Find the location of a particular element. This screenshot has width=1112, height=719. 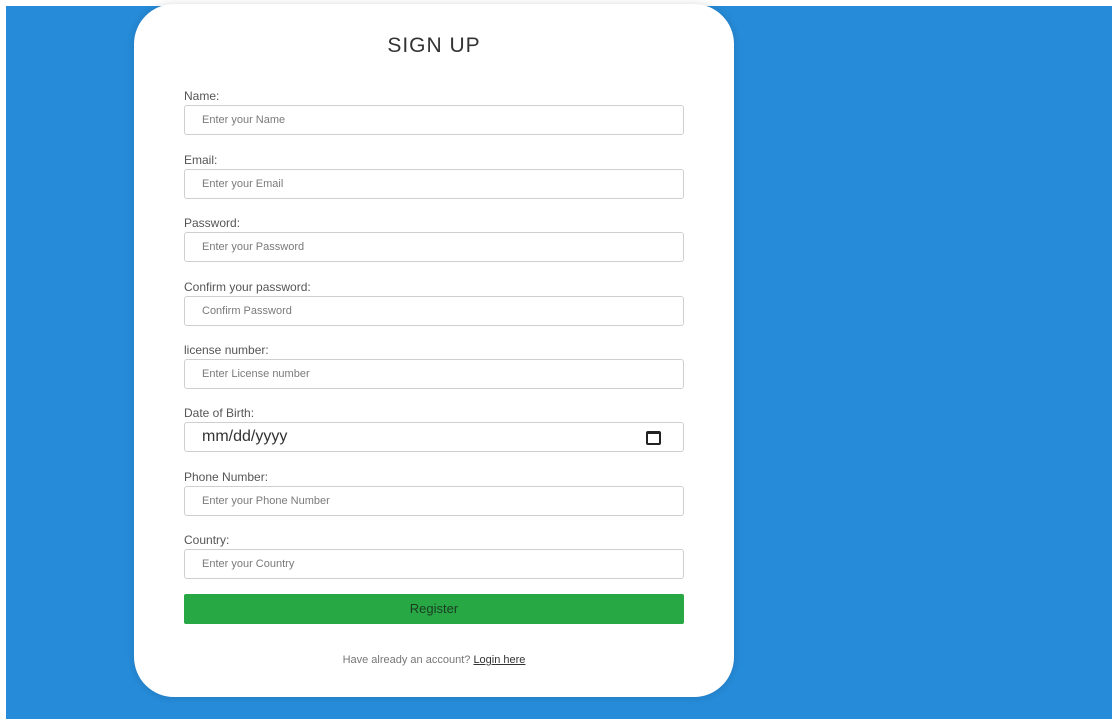

license-number-input: Enter License number is located at coordinates (434, 374).